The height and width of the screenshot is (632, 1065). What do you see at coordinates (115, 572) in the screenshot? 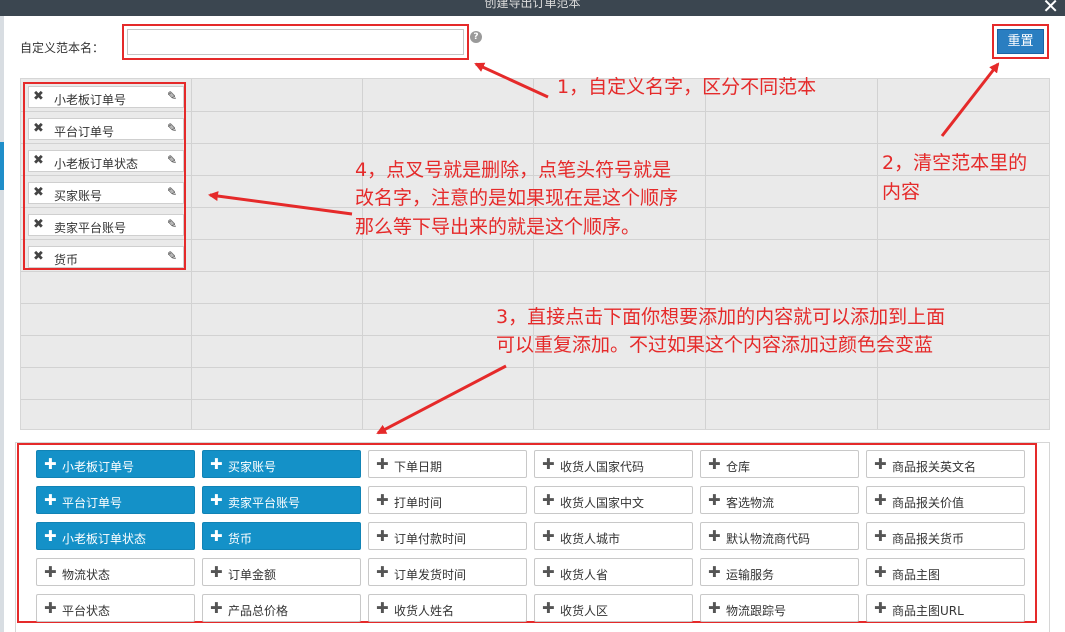
I see `option-button: ✚ 物流状态` at bounding box center [115, 572].